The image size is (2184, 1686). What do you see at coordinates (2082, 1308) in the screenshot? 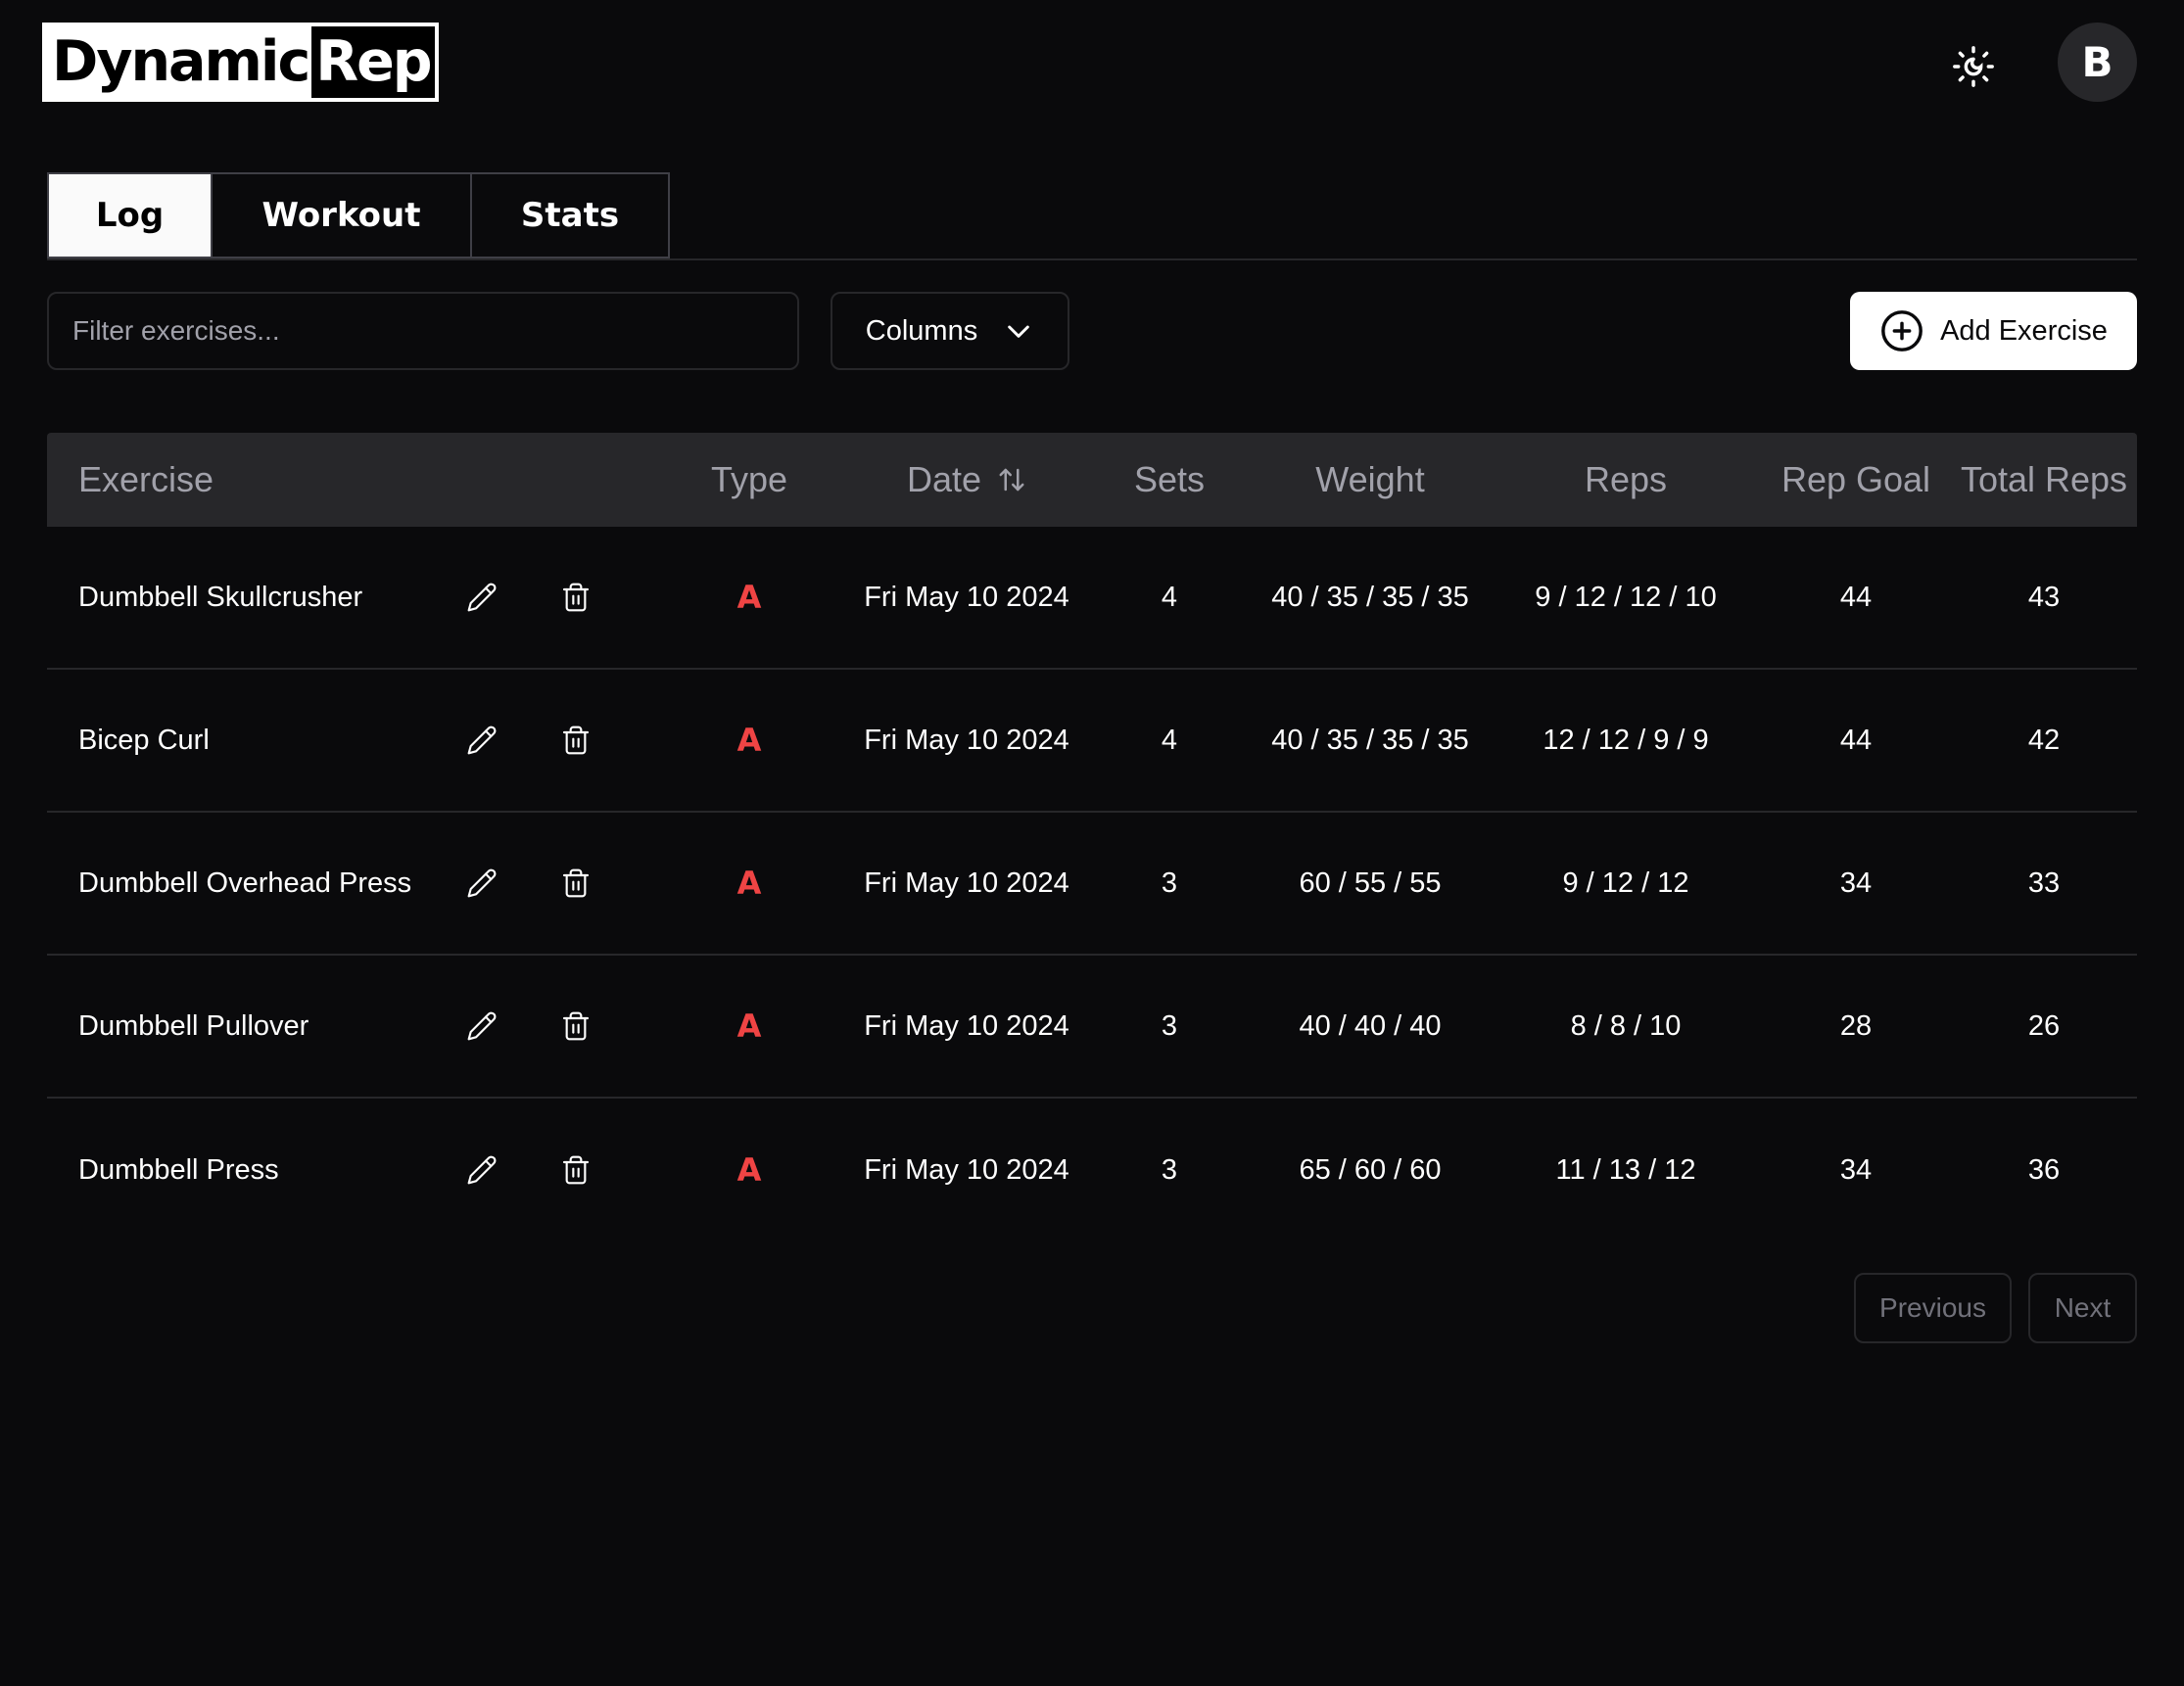
I see `next-page-button: Next` at bounding box center [2082, 1308].